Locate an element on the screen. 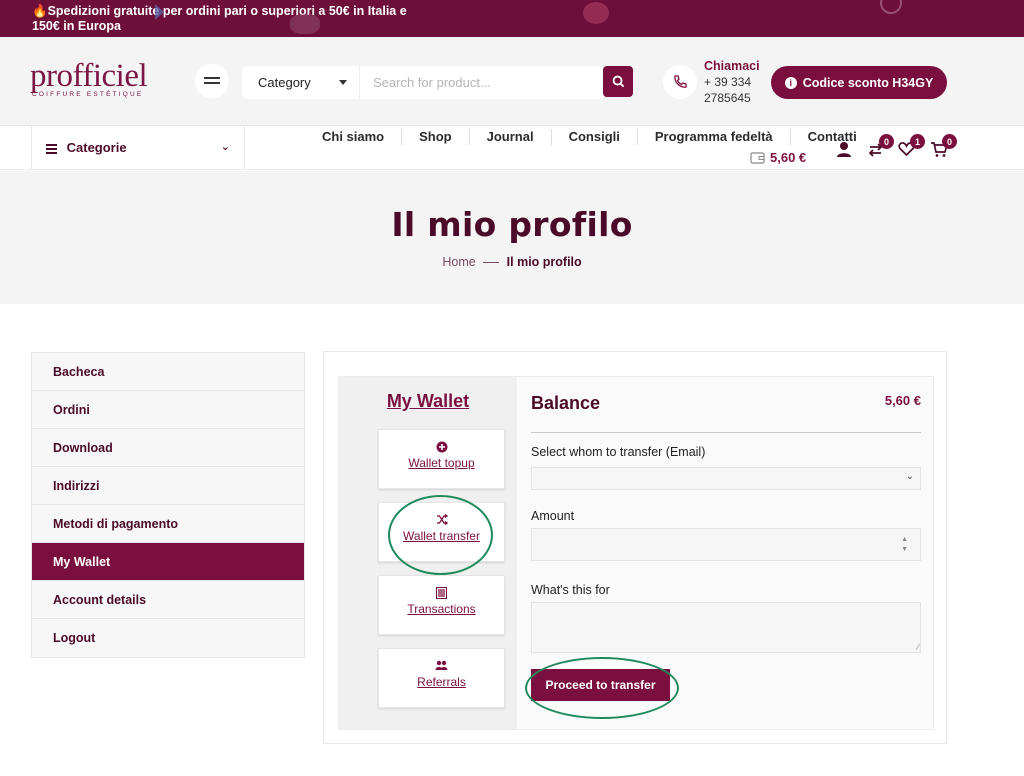  balance-label: Balance is located at coordinates (566, 403).